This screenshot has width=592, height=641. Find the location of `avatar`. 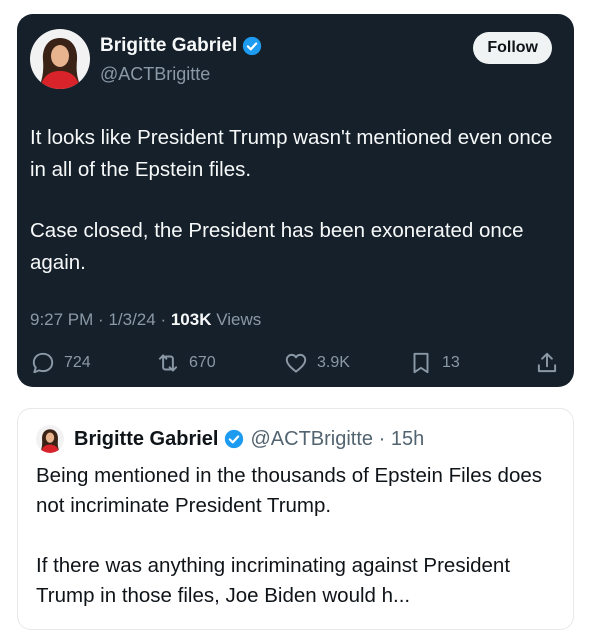

avatar is located at coordinates (60, 59).